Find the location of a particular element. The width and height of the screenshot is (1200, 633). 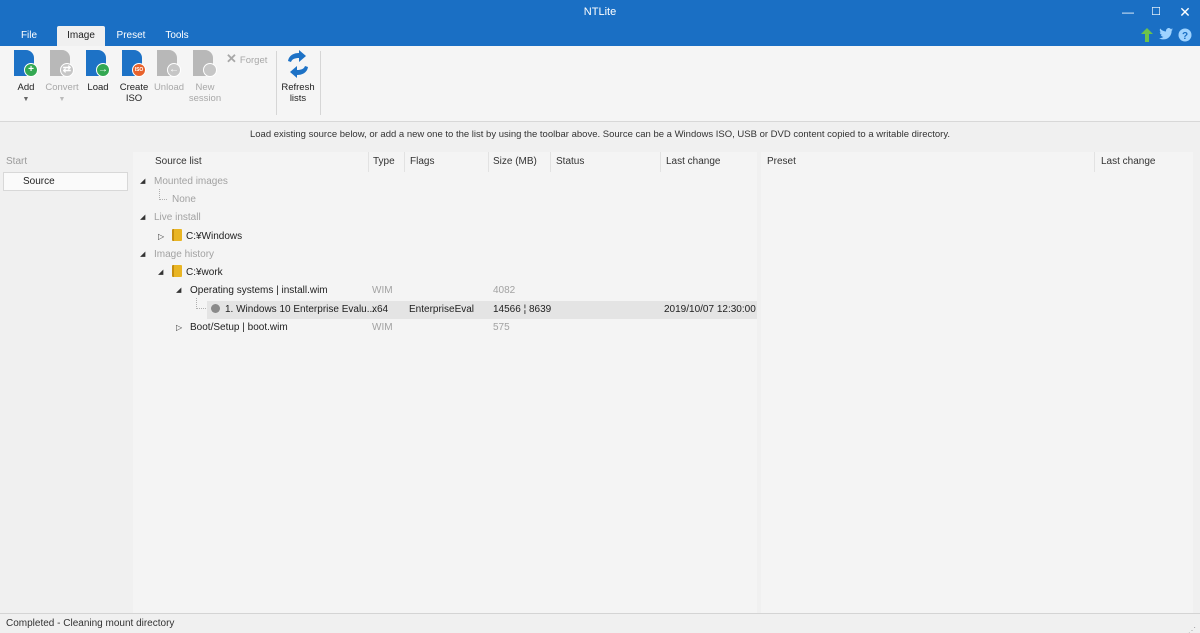

item-label: Boot/Setup | boot.wim is located at coordinates (239, 327).